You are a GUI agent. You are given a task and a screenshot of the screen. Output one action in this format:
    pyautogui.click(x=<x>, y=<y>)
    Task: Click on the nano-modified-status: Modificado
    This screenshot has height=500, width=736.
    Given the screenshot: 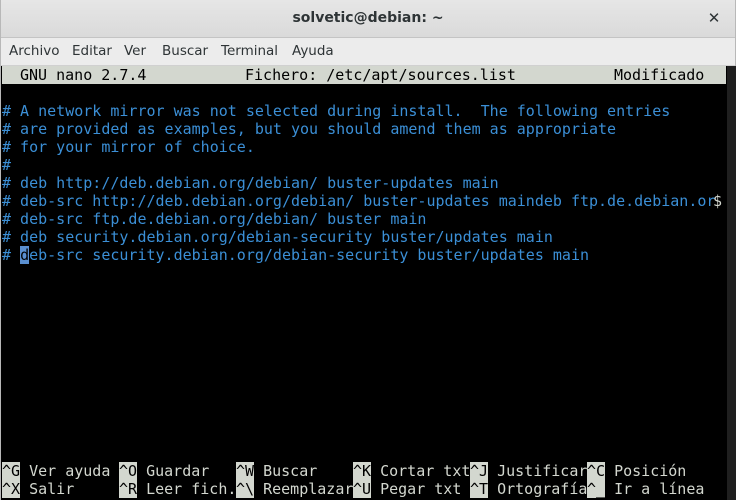 What is the action you would take?
    pyautogui.click(x=659, y=75)
    